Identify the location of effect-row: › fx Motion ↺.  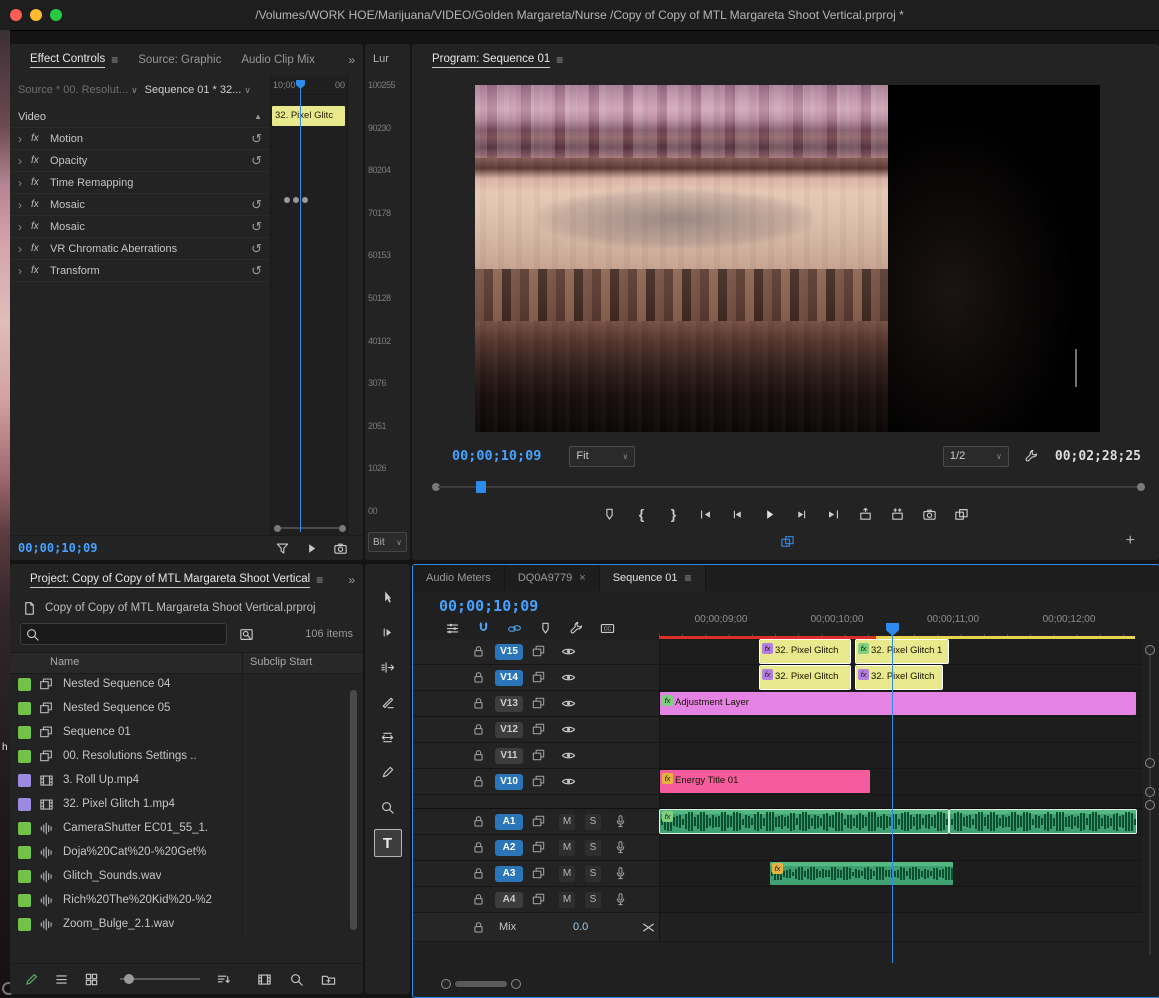
(140, 139).